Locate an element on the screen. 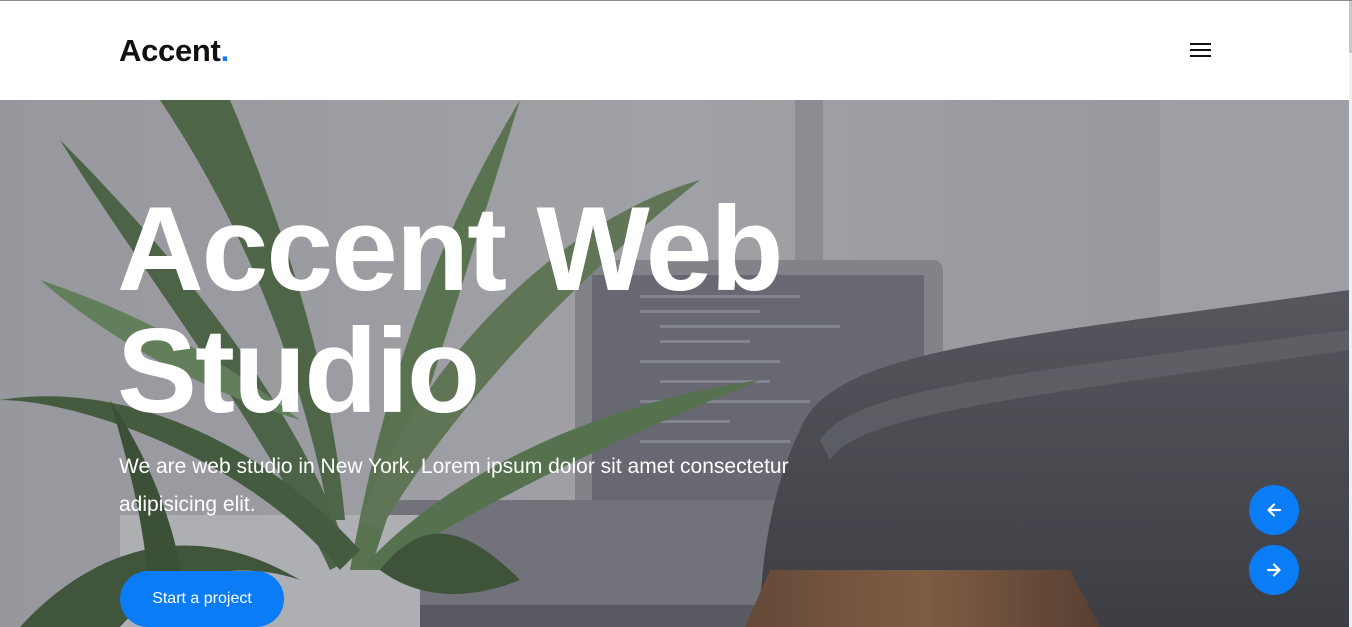 The width and height of the screenshot is (1352, 627). hero-title-line1: Accent Web is located at coordinates (450, 249).